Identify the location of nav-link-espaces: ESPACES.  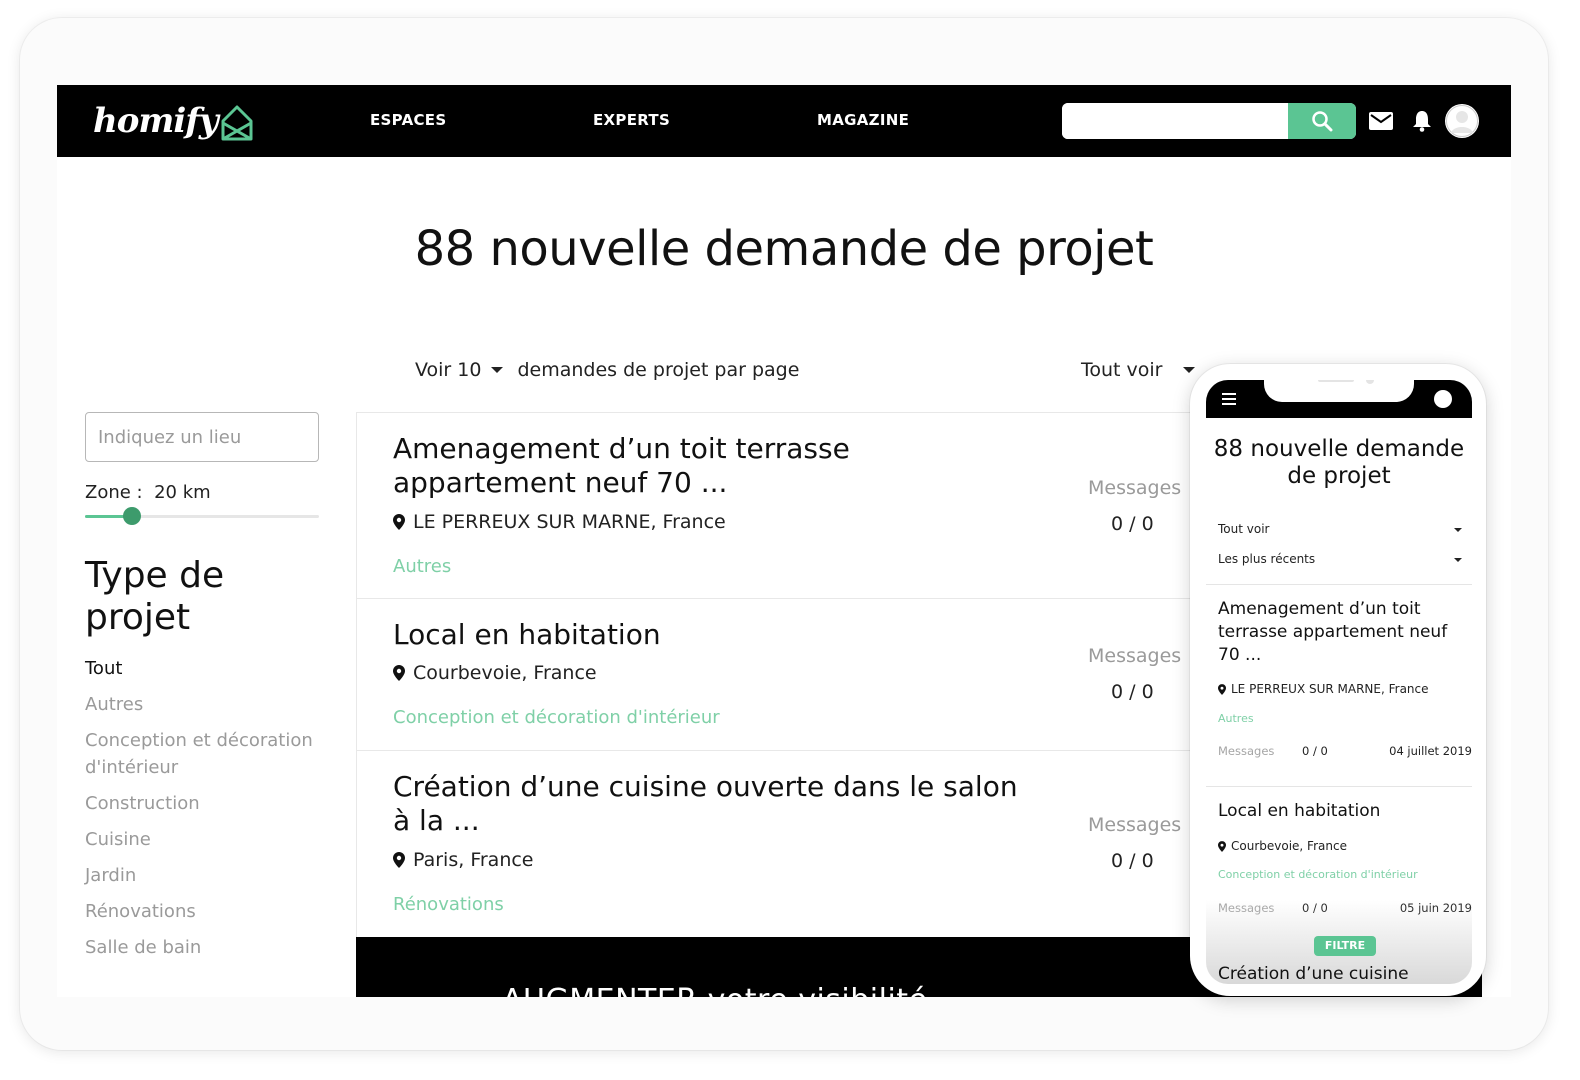
(408, 120).